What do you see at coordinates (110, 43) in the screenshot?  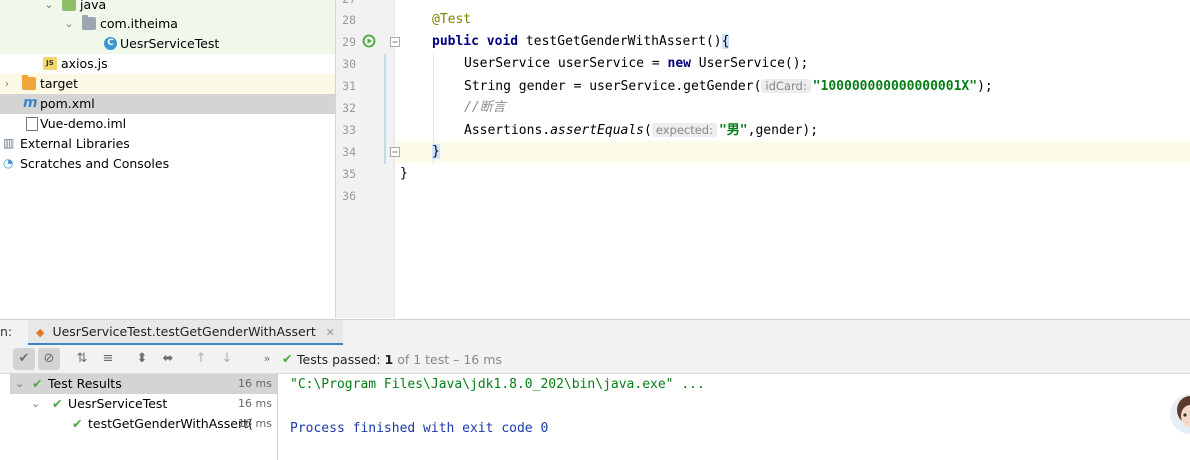 I see `test-class-icon: C` at bounding box center [110, 43].